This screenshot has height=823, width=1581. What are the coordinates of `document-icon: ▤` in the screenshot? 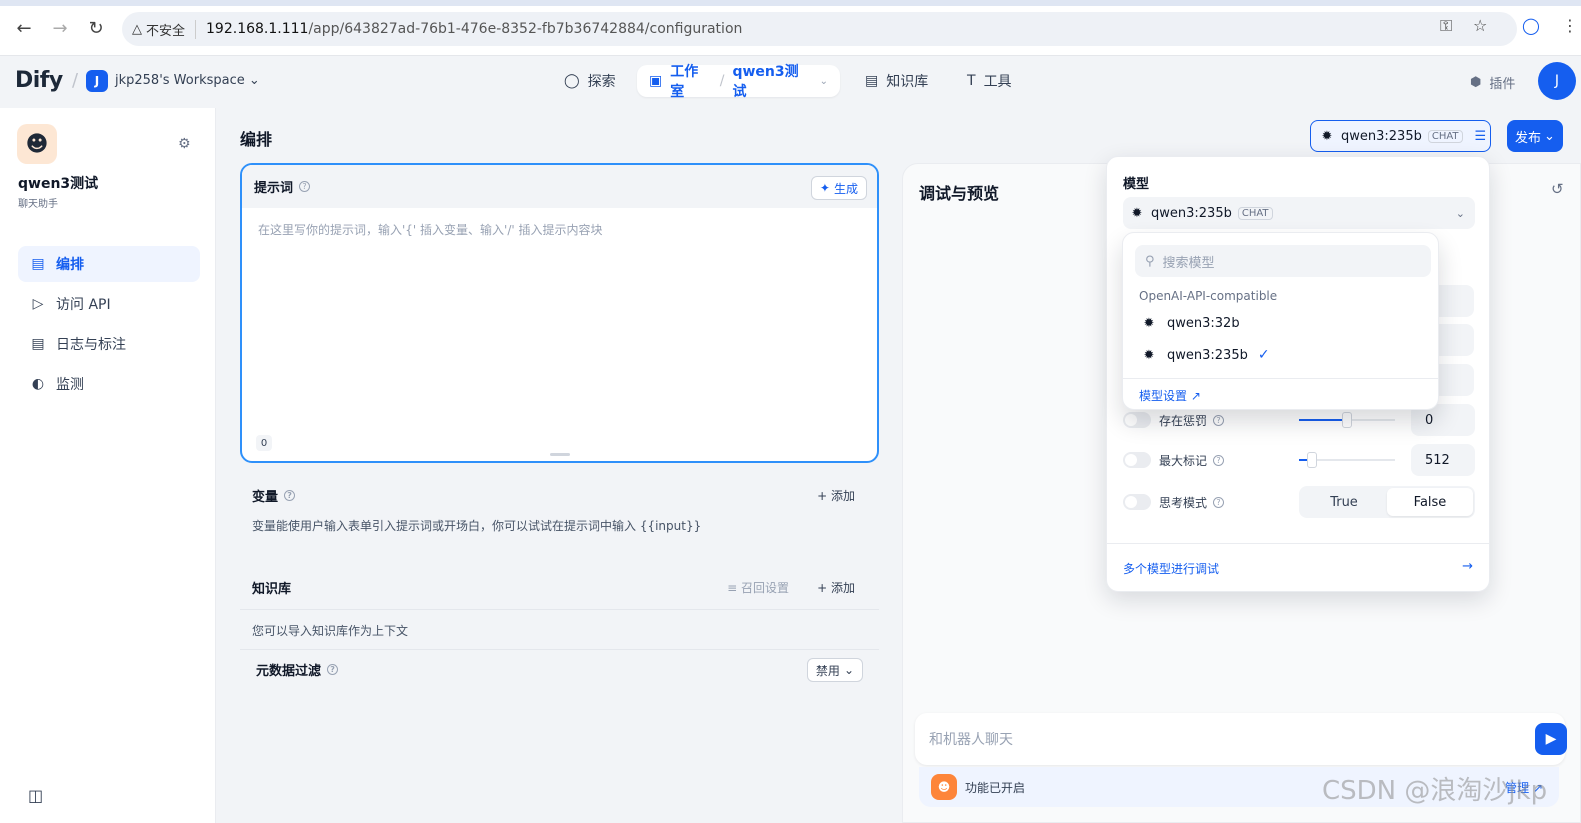 It's located at (38, 344).